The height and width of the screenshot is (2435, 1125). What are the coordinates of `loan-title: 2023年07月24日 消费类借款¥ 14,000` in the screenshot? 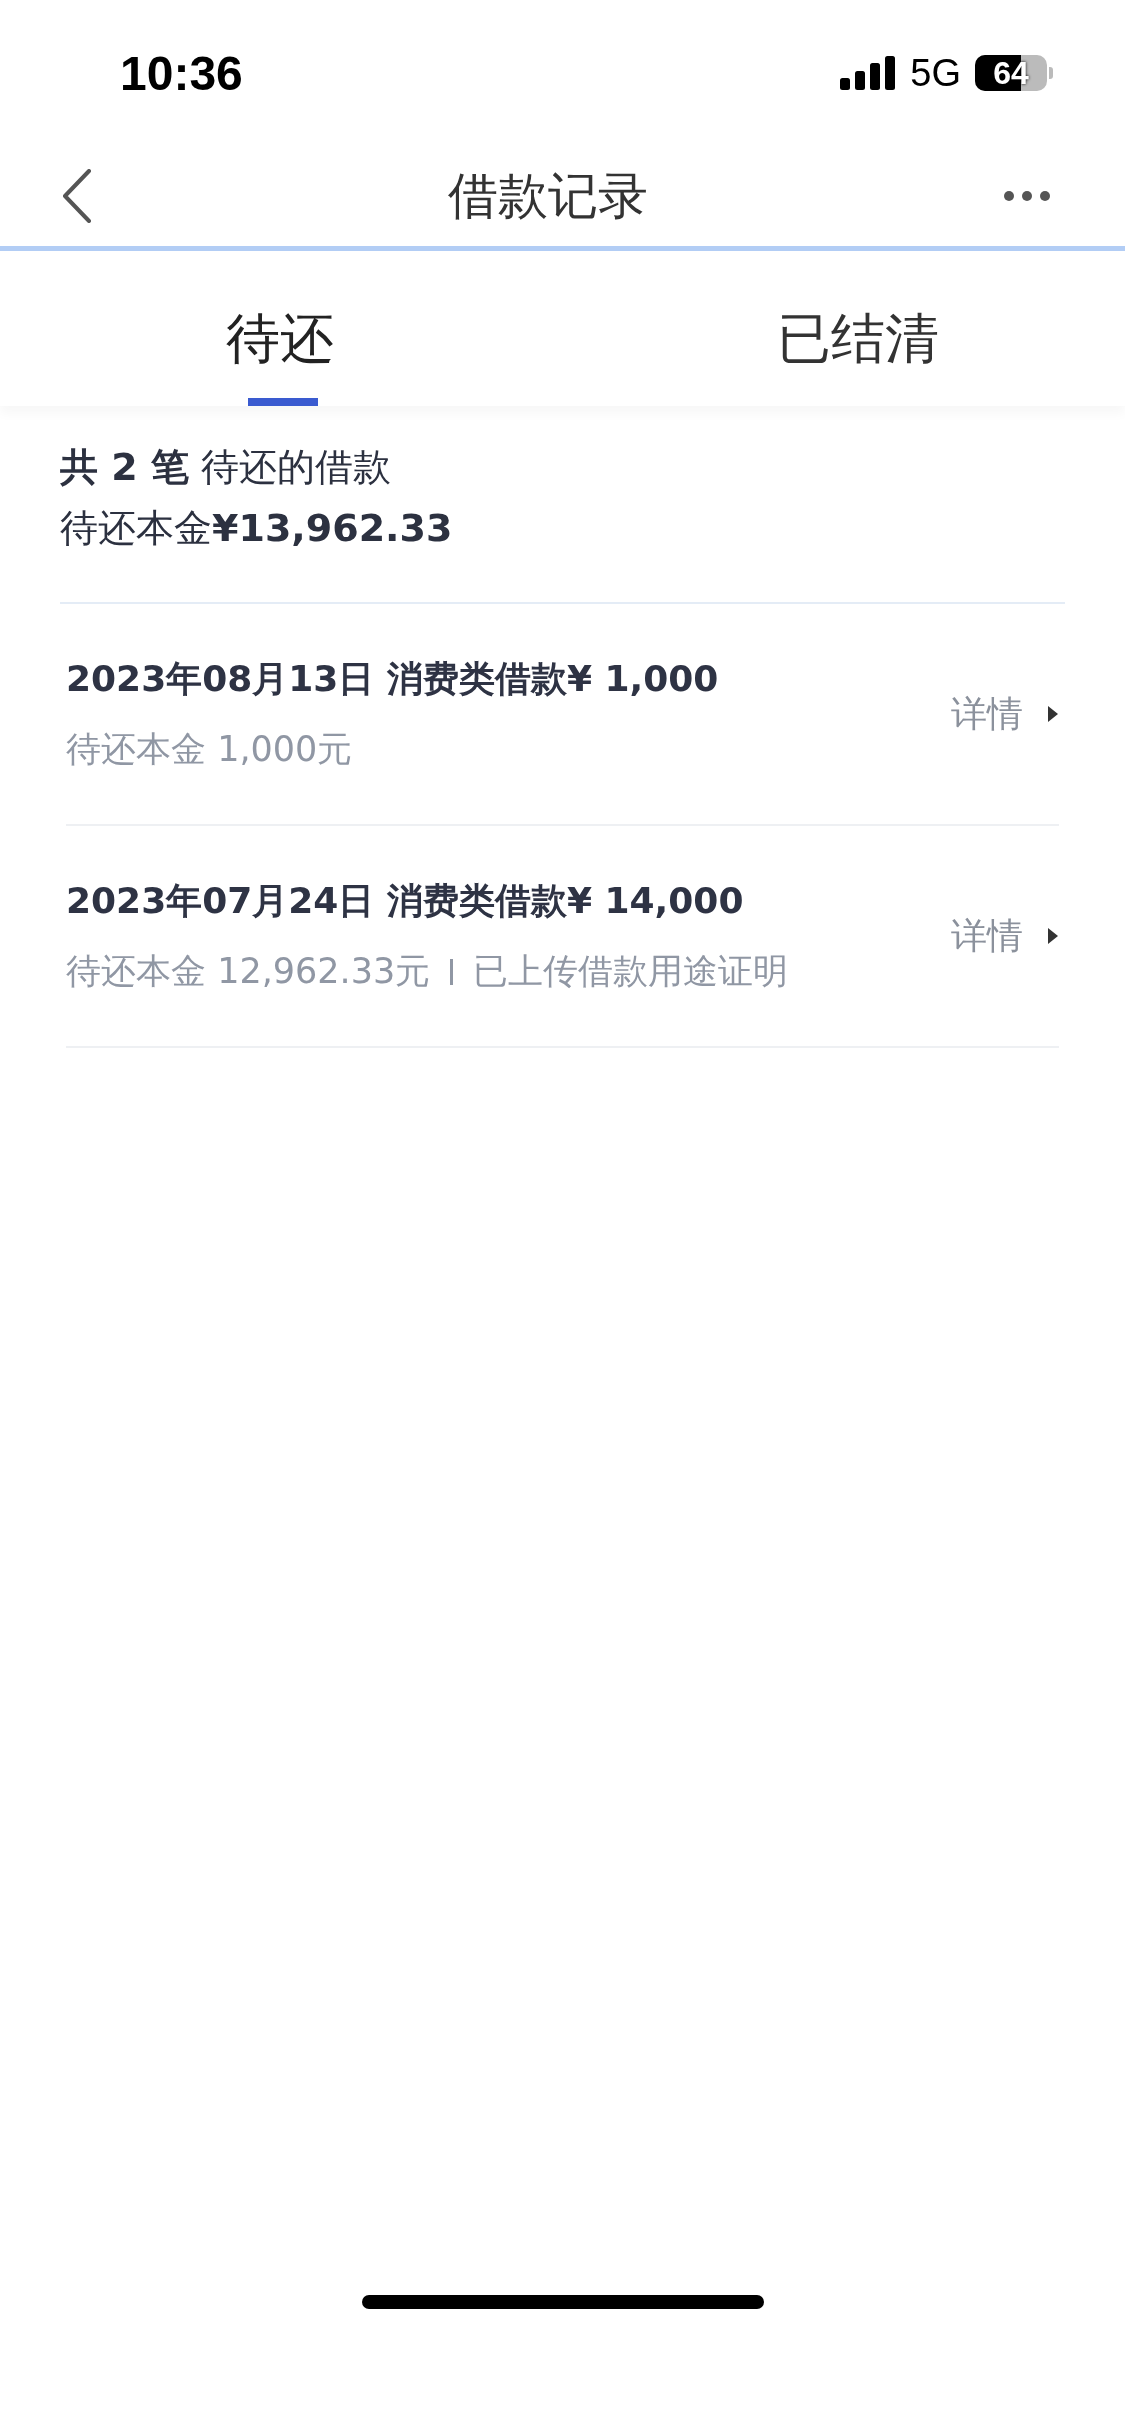 It's located at (405, 901).